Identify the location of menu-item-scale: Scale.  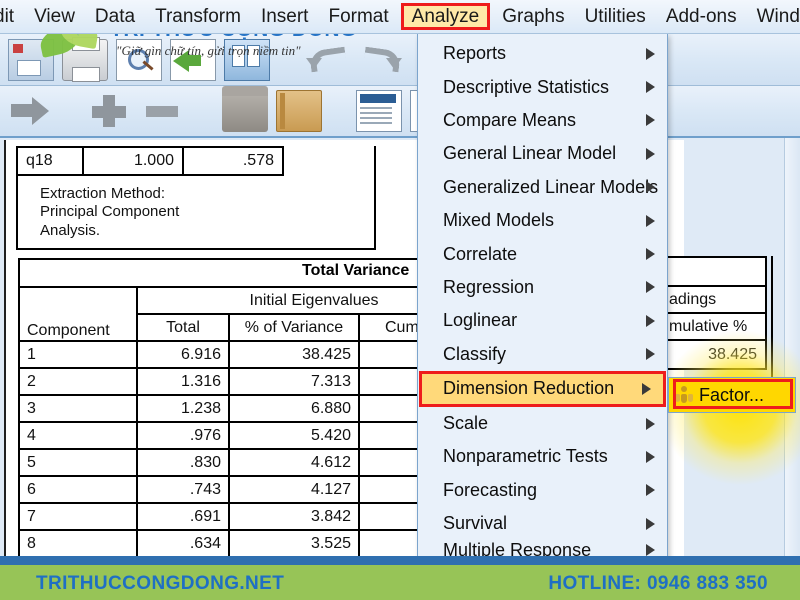
(542, 423).